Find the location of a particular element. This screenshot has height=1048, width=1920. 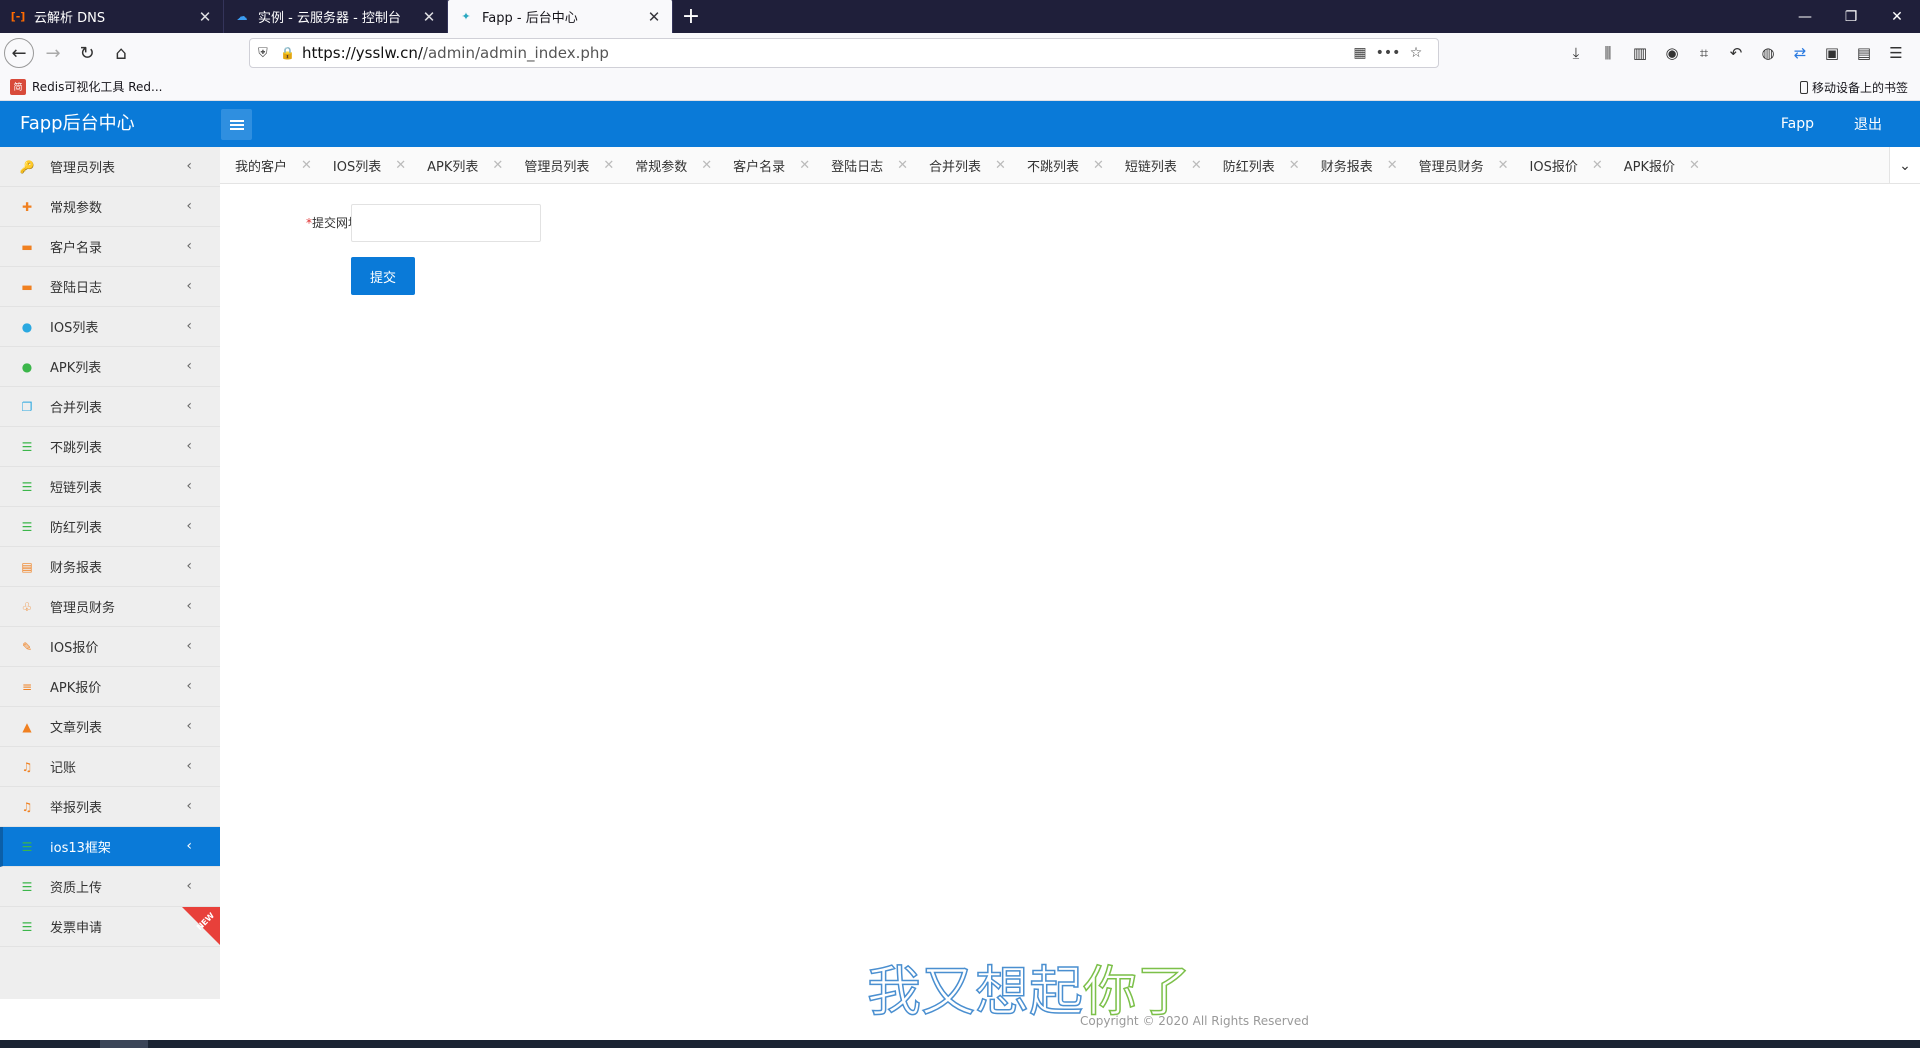

page-tab-label: 短链列表 is located at coordinates (1150, 167).